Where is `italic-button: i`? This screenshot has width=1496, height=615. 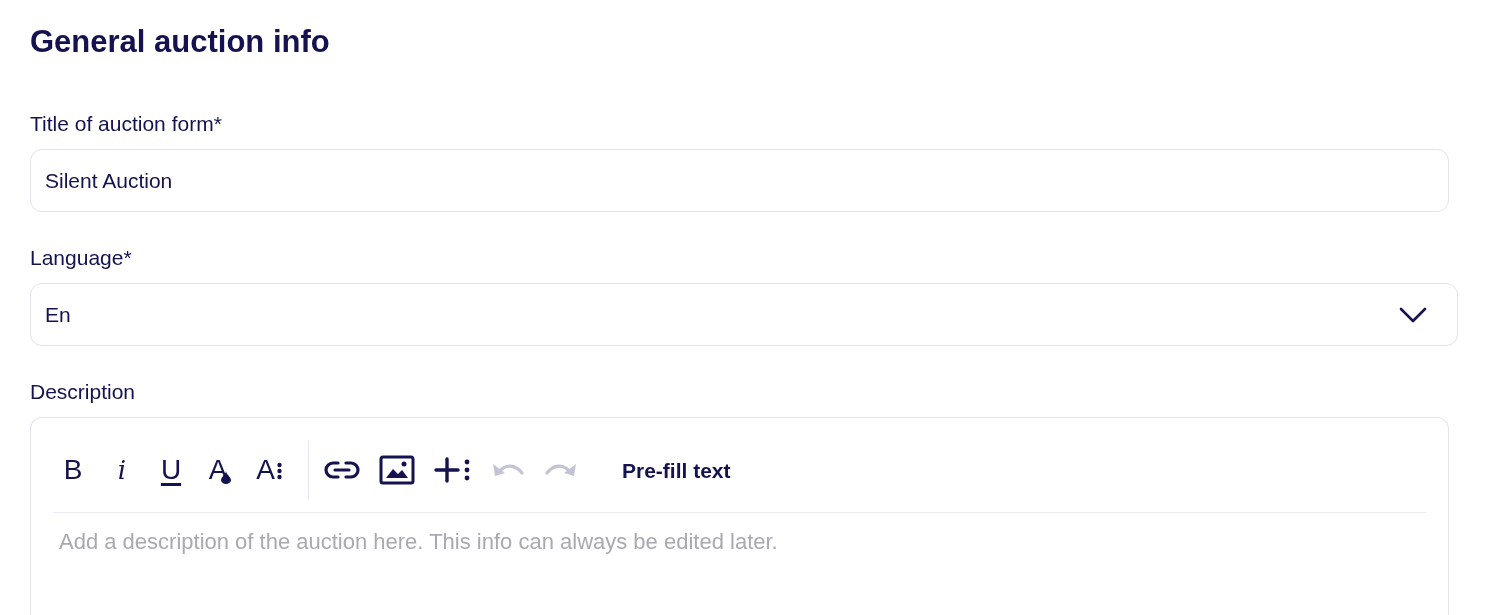 italic-button: i is located at coordinates (122, 470).